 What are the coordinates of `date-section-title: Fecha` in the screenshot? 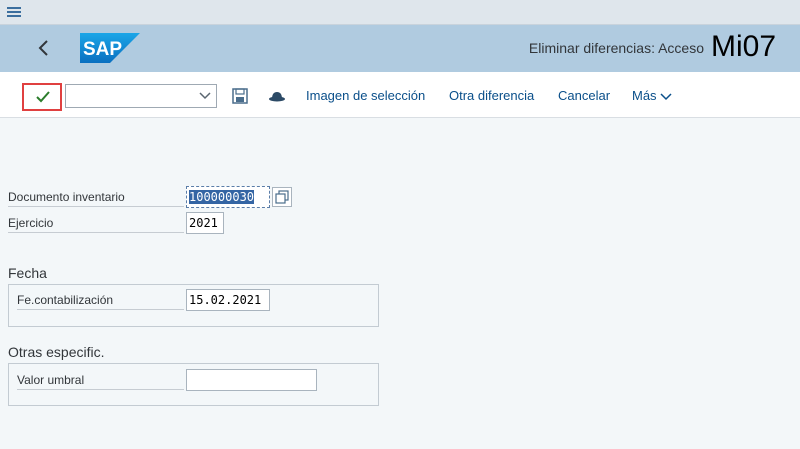 It's located at (27, 273).